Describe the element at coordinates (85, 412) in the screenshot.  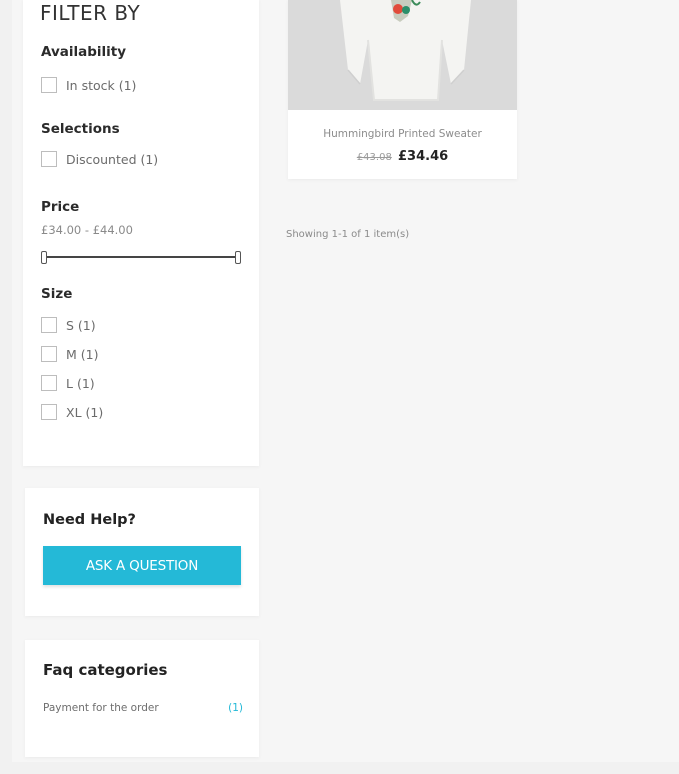
I see `filter-option-label: XL (1)` at that location.